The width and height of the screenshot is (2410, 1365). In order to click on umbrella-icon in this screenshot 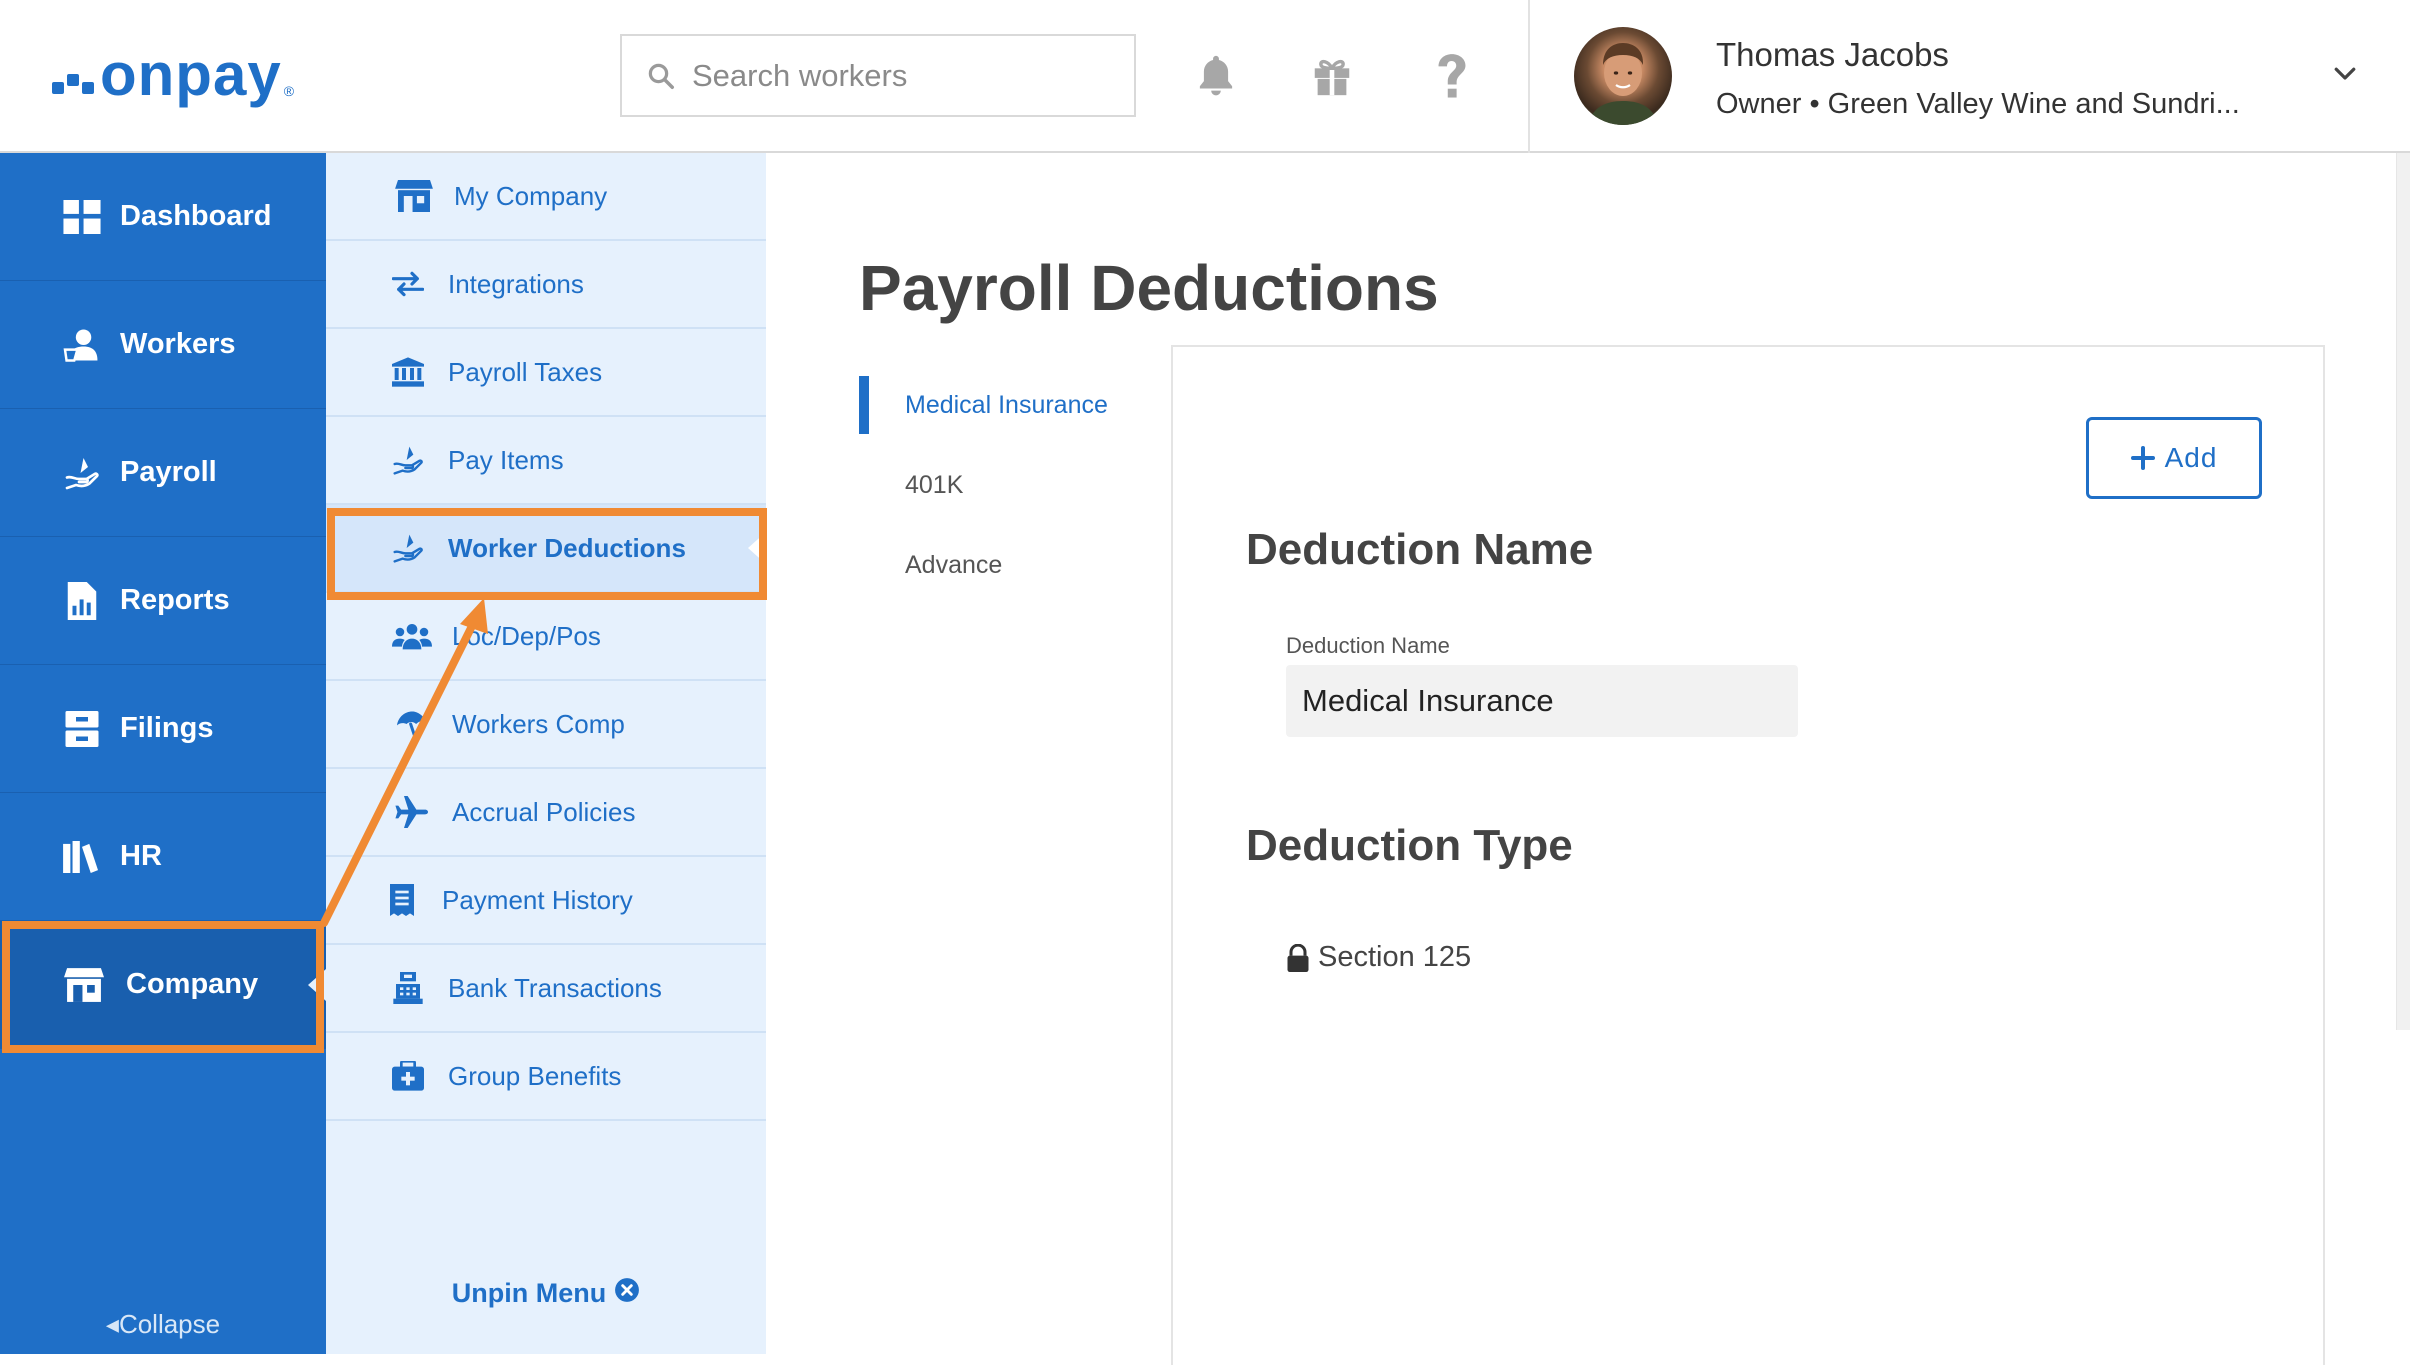, I will do `click(412, 724)`.